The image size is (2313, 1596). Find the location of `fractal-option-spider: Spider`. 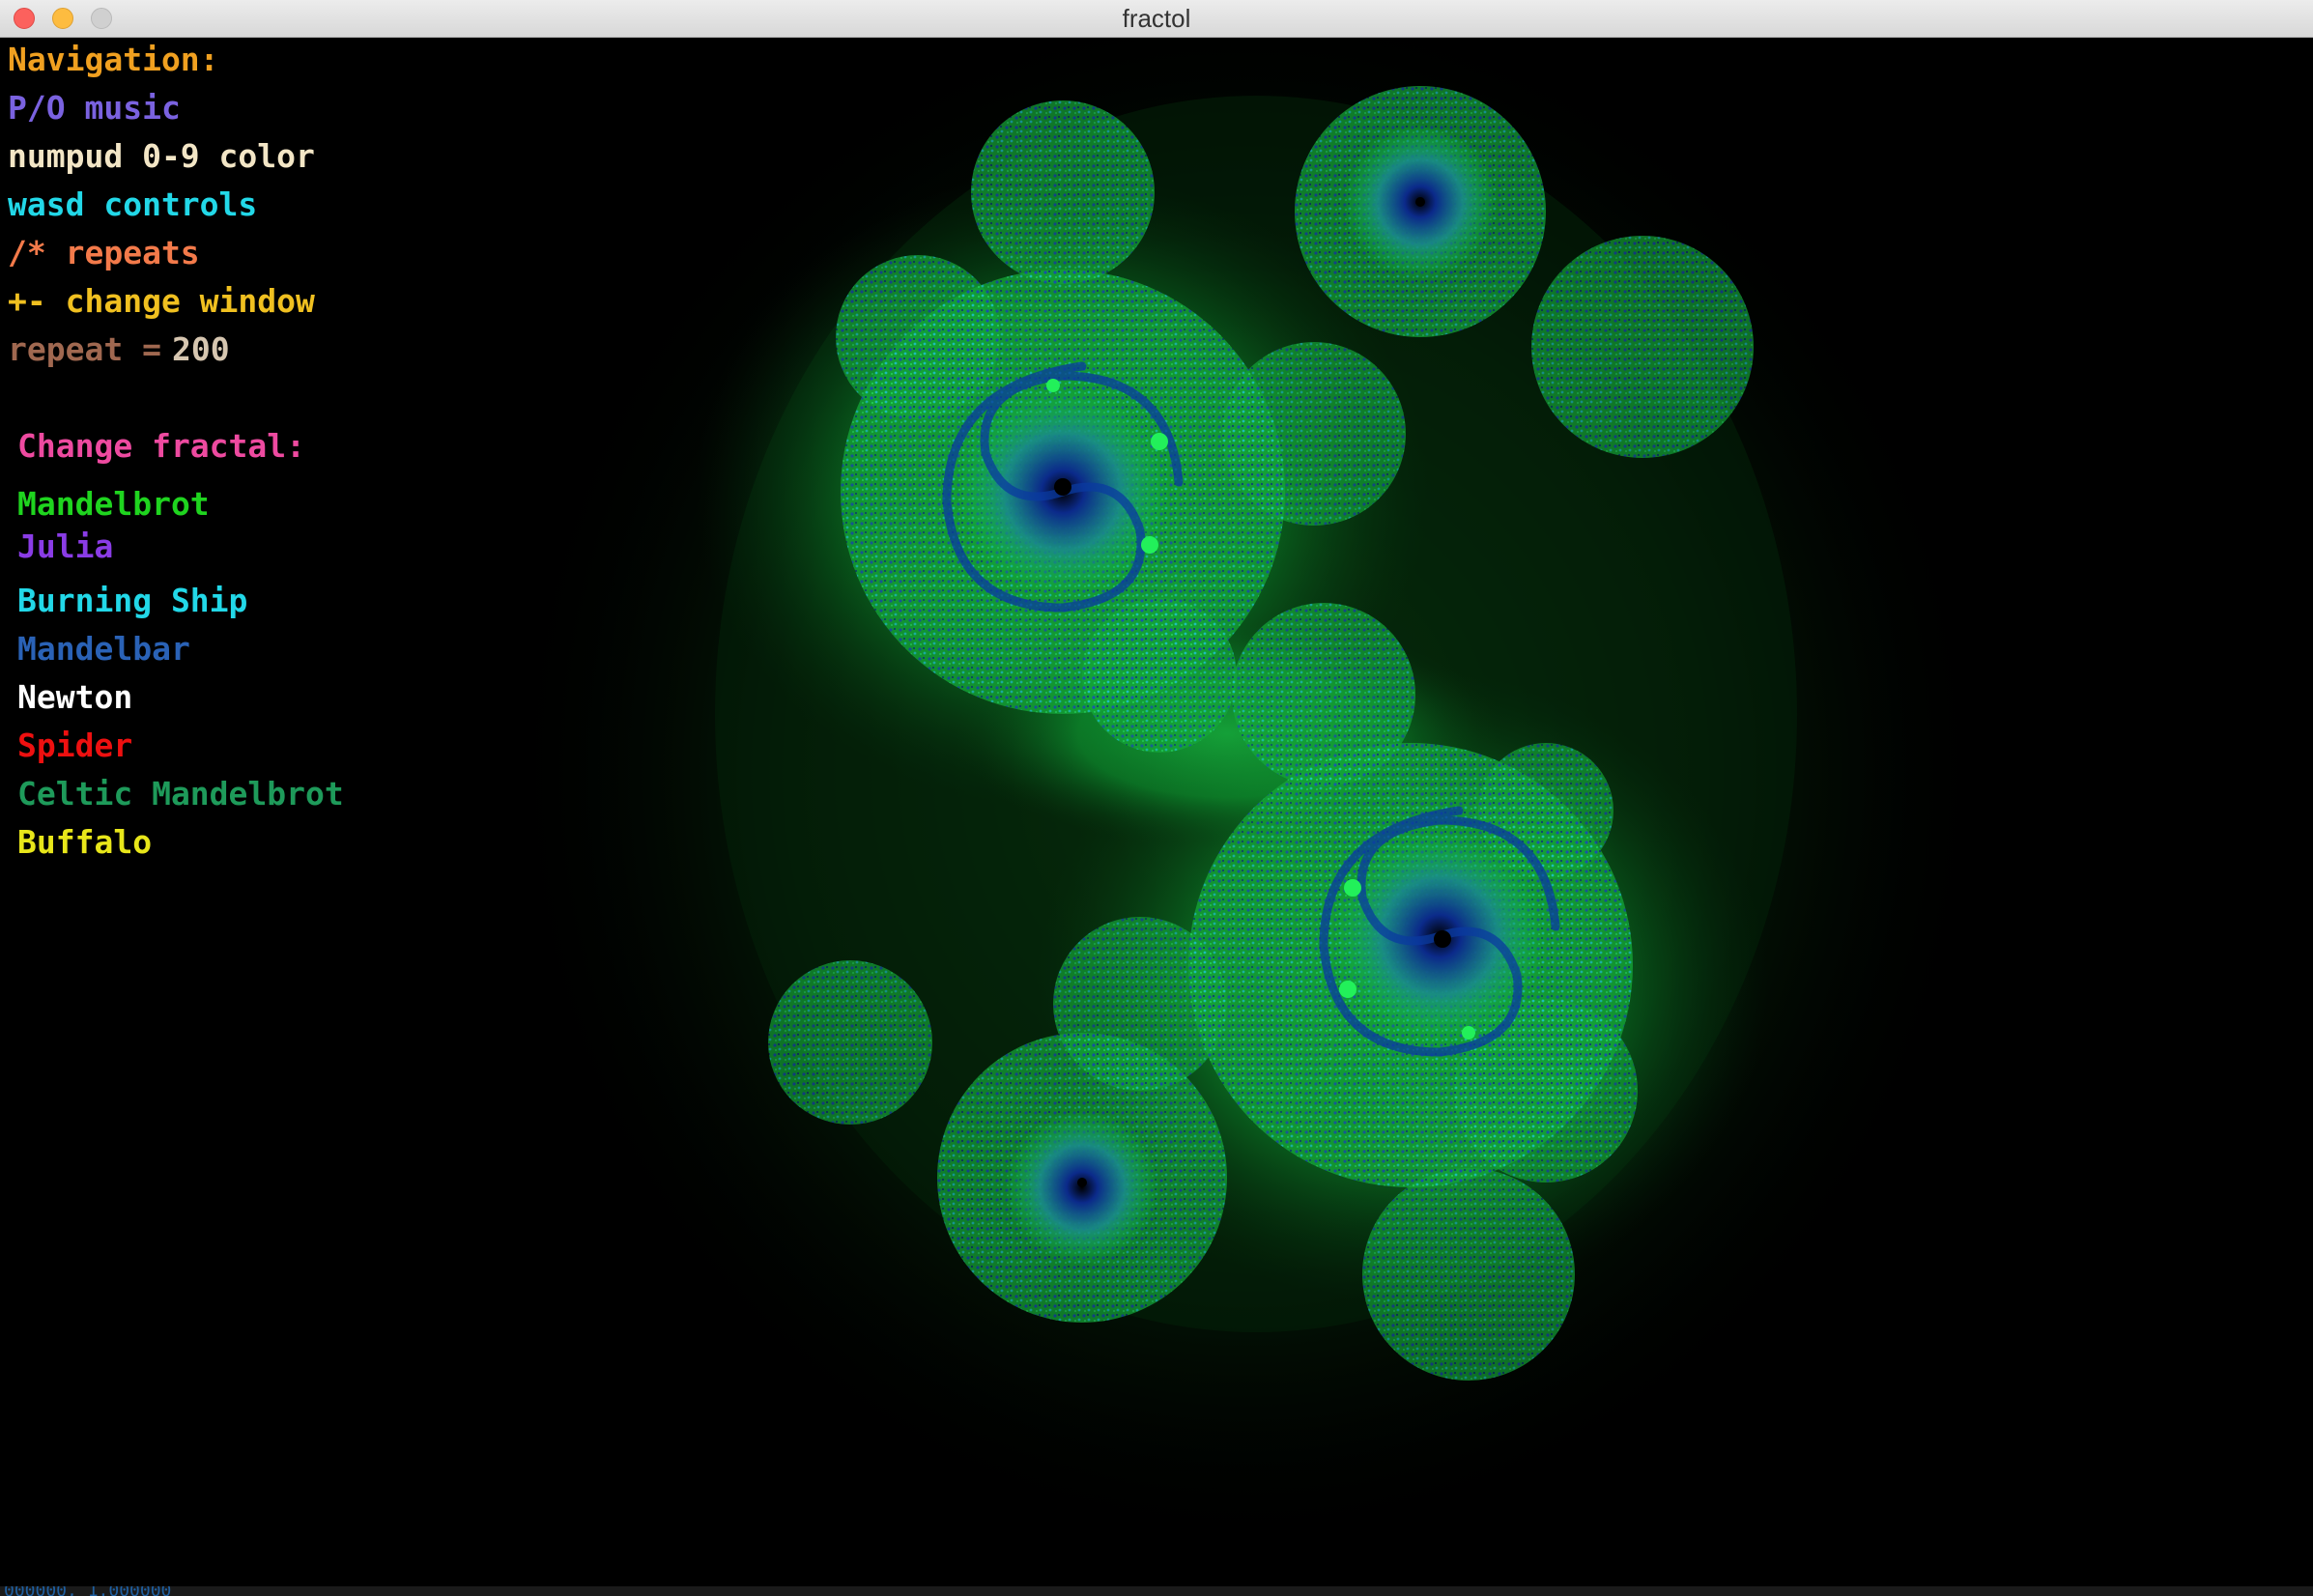

fractal-option-spider: Spider is located at coordinates (75, 746).